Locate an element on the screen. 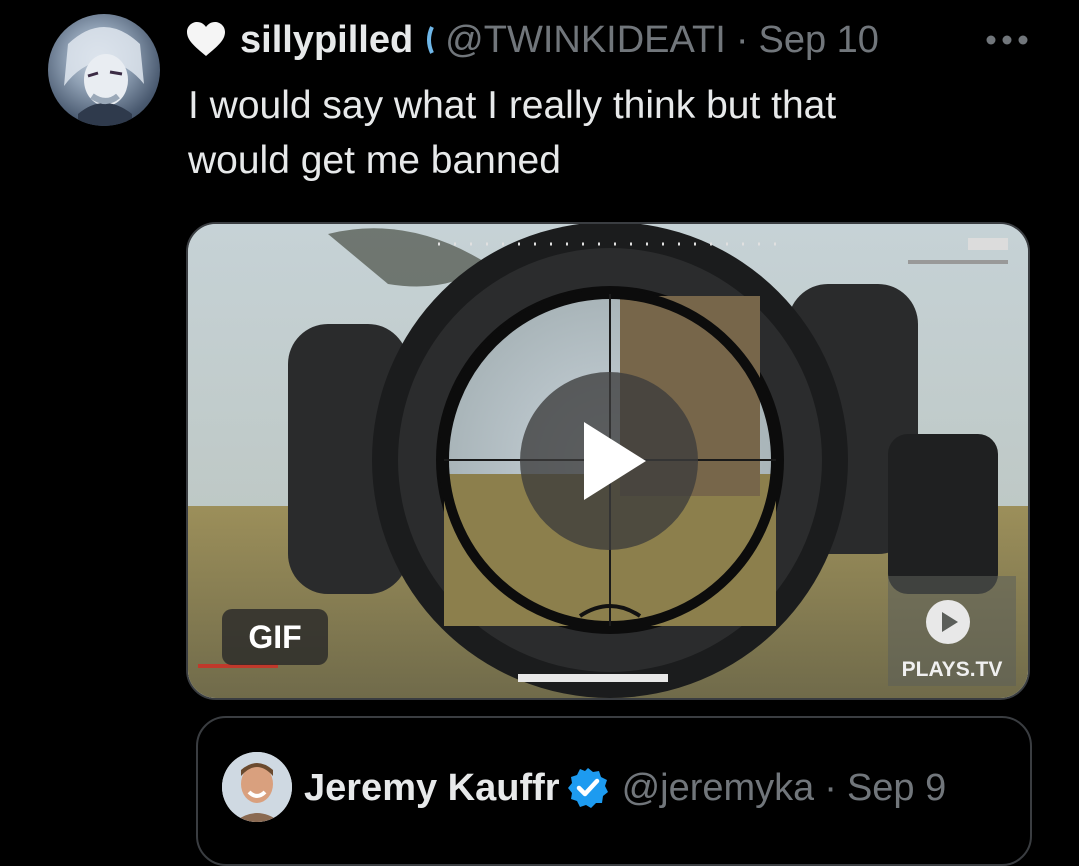 This screenshot has height=866, width=1079. play-button is located at coordinates (609, 461).